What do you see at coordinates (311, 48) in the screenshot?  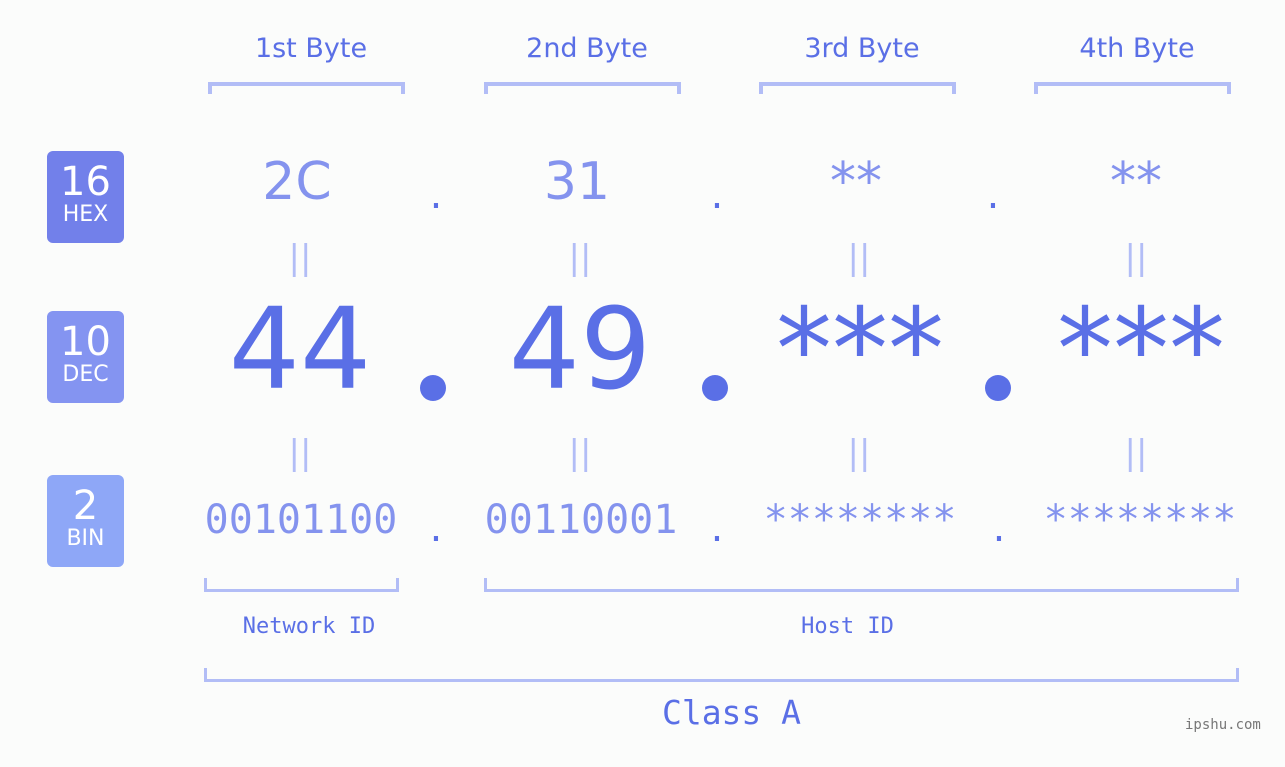 I see `byte-header-1: 1st Byte` at bounding box center [311, 48].